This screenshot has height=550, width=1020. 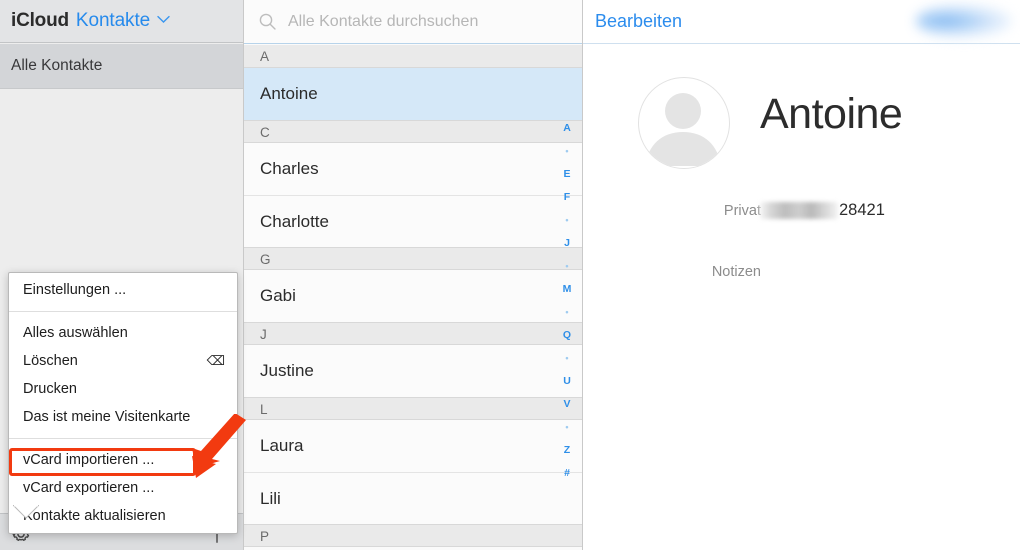 What do you see at coordinates (831, 114) in the screenshot?
I see `contact-name: Antoine` at bounding box center [831, 114].